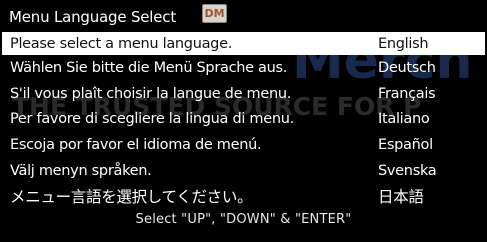 The width and height of the screenshot is (487, 242). I want to click on language-name: Français, so click(407, 93).